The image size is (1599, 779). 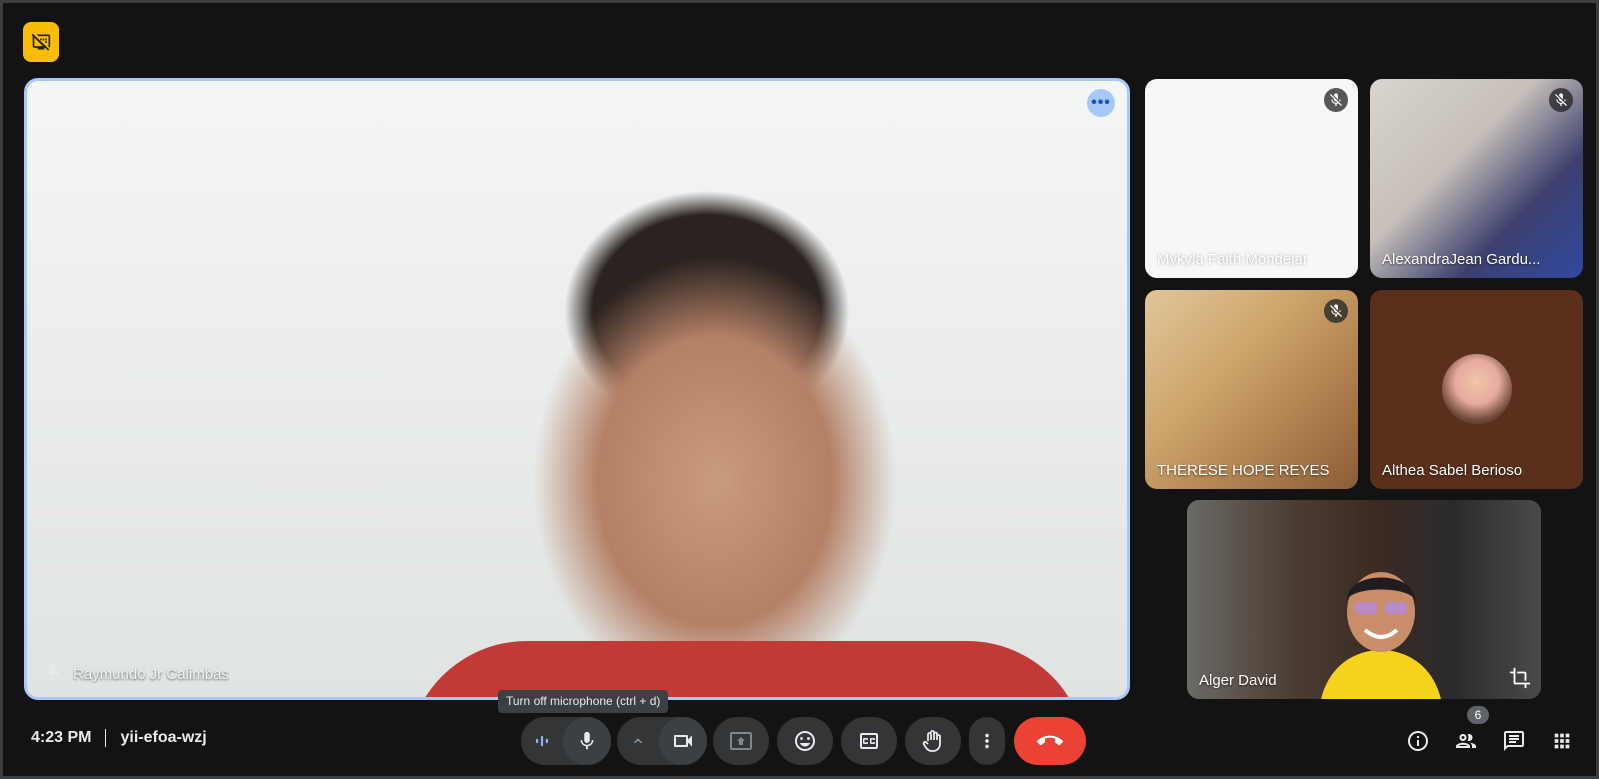 I want to click on self-name: Alger David, so click(x=1238, y=680).